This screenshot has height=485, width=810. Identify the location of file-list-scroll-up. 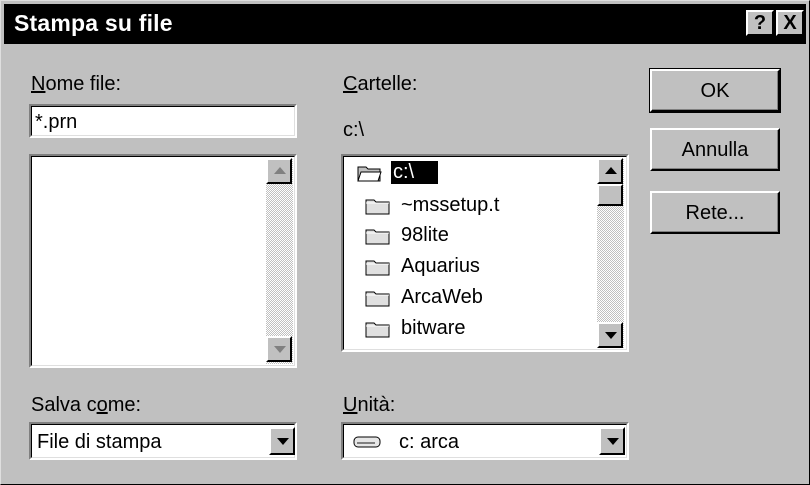
(279, 171).